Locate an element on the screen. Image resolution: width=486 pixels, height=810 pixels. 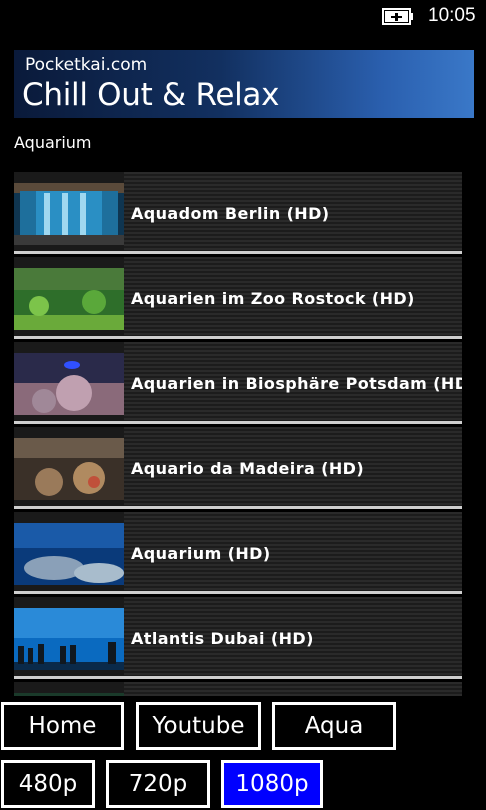
aqua-button: Aqua is located at coordinates (334, 726).